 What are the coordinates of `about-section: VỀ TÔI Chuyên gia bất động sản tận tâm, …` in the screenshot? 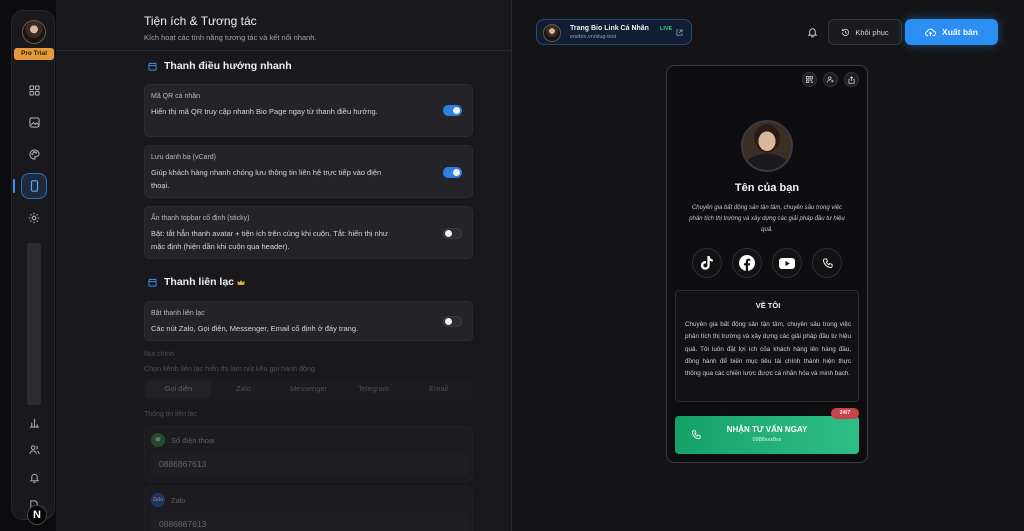 It's located at (767, 346).